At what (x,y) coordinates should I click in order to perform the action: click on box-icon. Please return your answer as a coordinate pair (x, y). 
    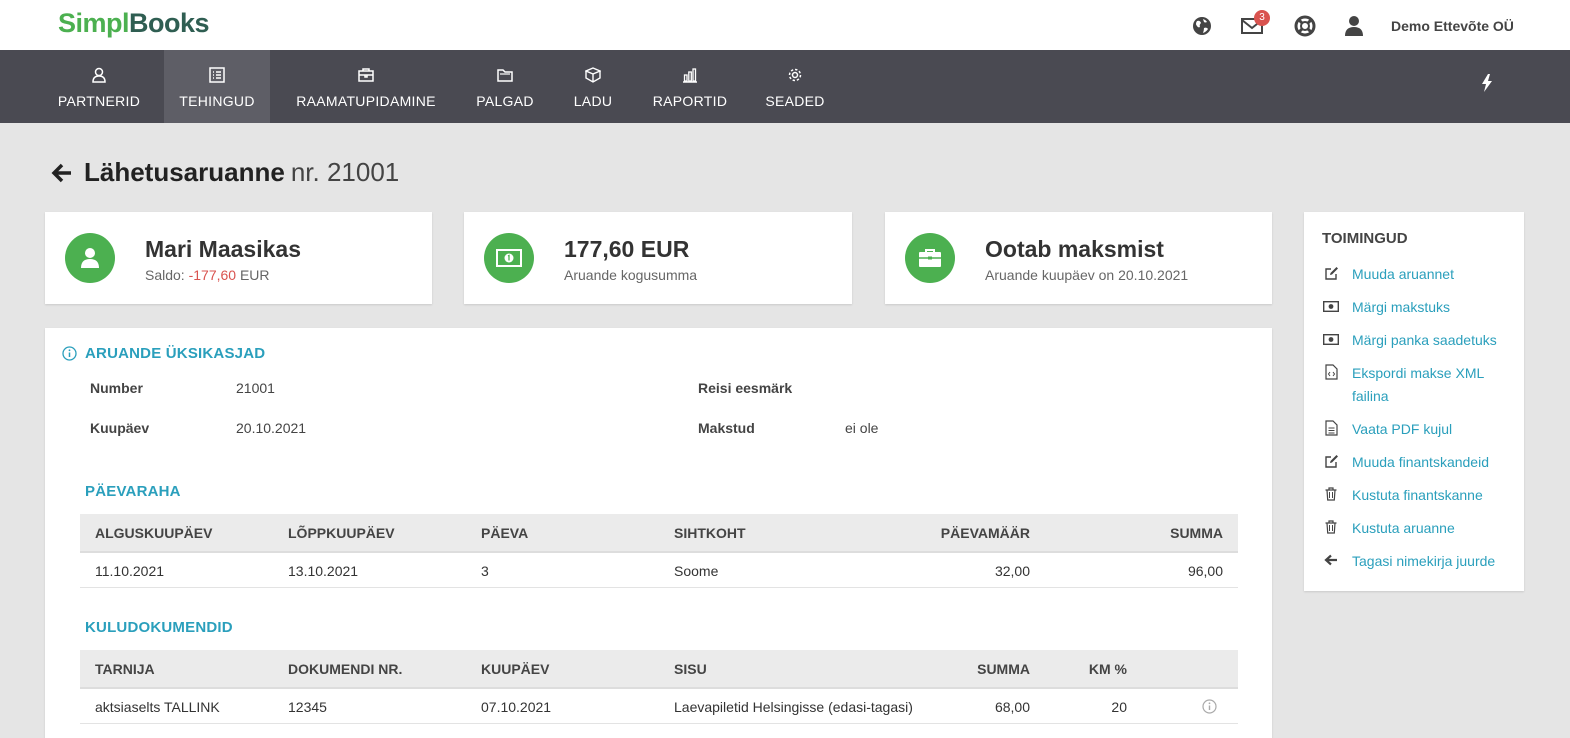
    Looking at the image, I should click on (593, 75).